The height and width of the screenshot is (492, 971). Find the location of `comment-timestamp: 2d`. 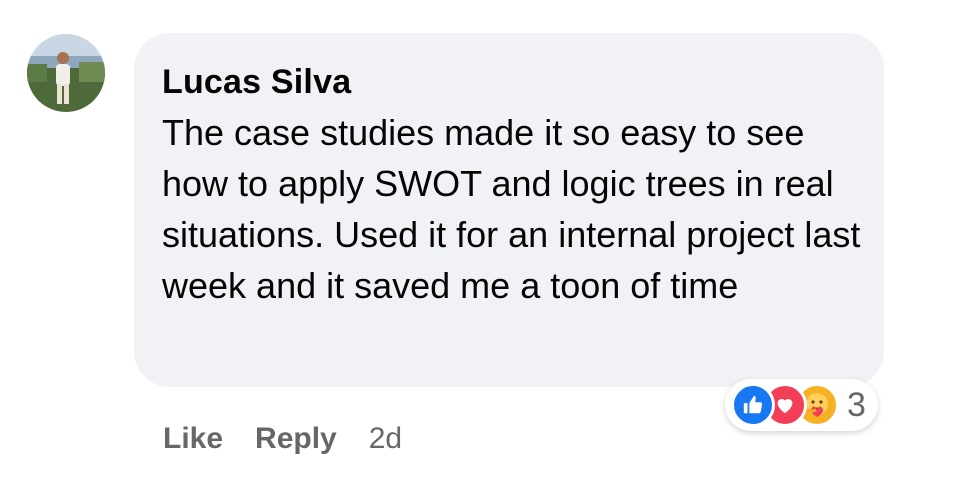

comment-timestamp: 2d is located at coordinates (385, 439).